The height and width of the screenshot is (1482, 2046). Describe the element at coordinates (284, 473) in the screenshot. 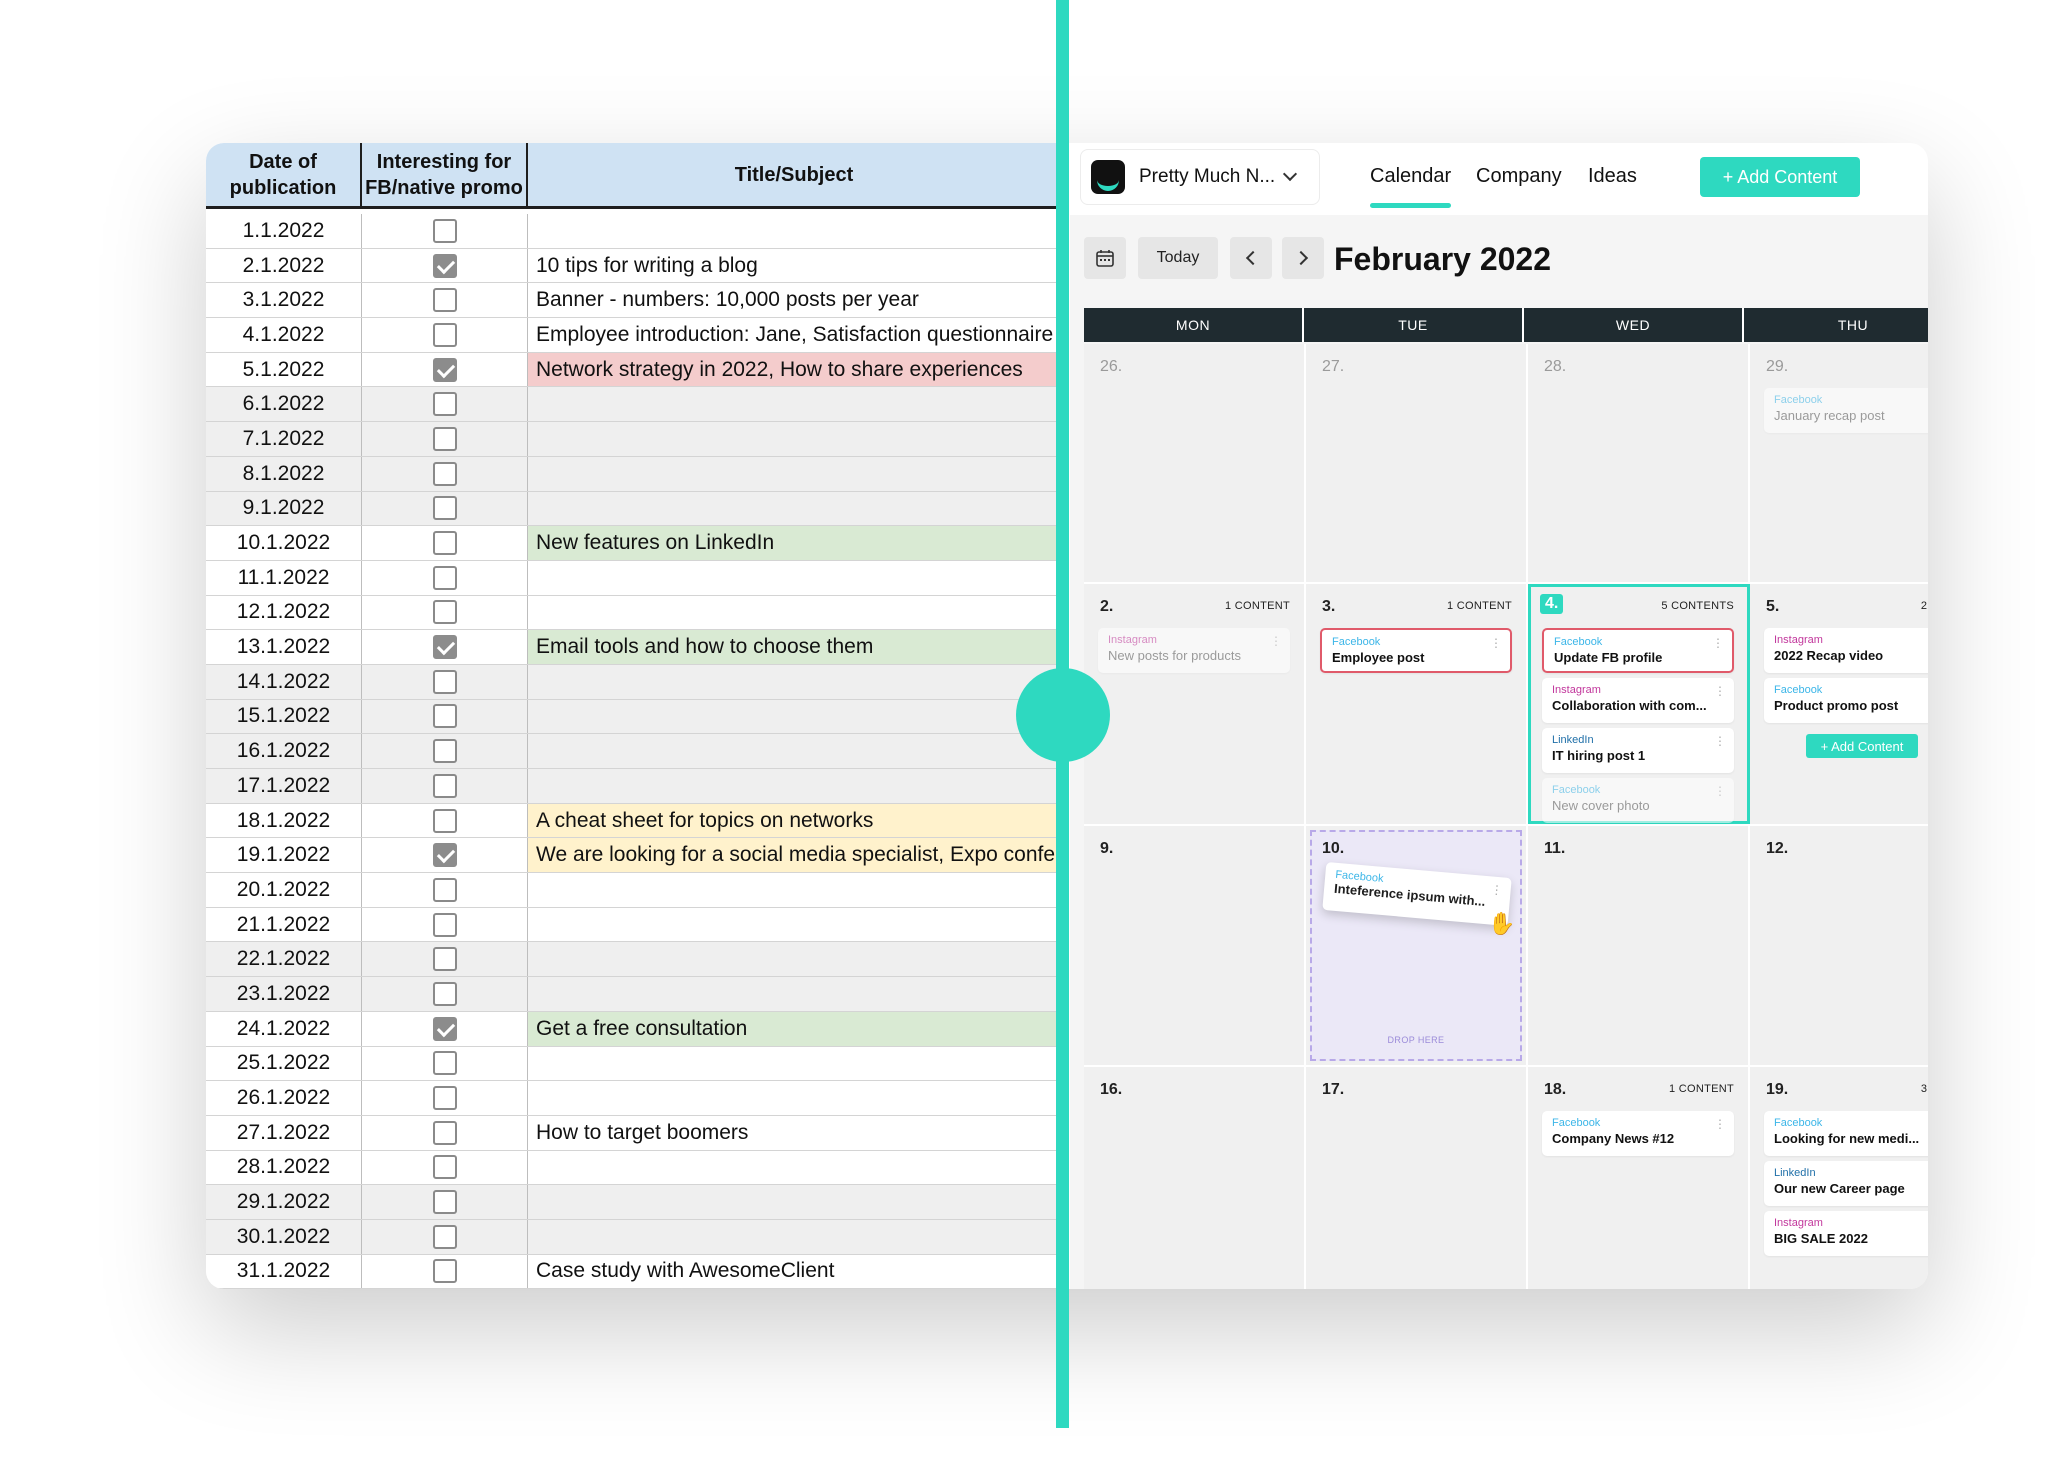

I see `date-cell: 8.1.2022` at that location.